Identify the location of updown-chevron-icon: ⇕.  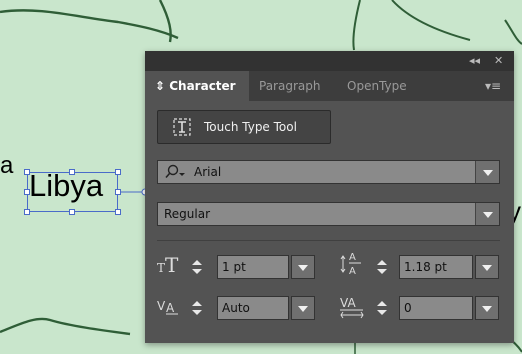
(162, 86).